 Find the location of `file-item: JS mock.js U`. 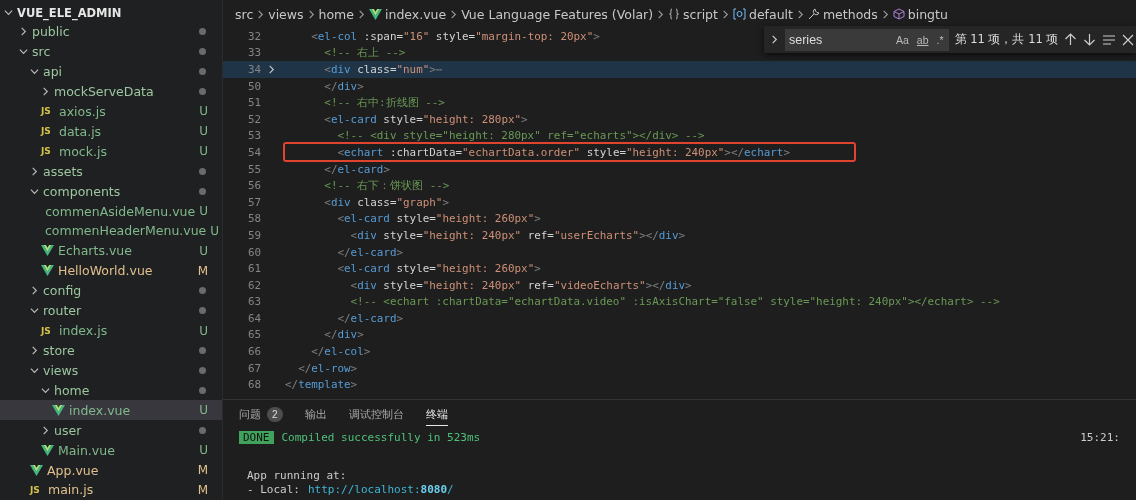

file-item: JS mock.js U is located at coordinates (111, 151).